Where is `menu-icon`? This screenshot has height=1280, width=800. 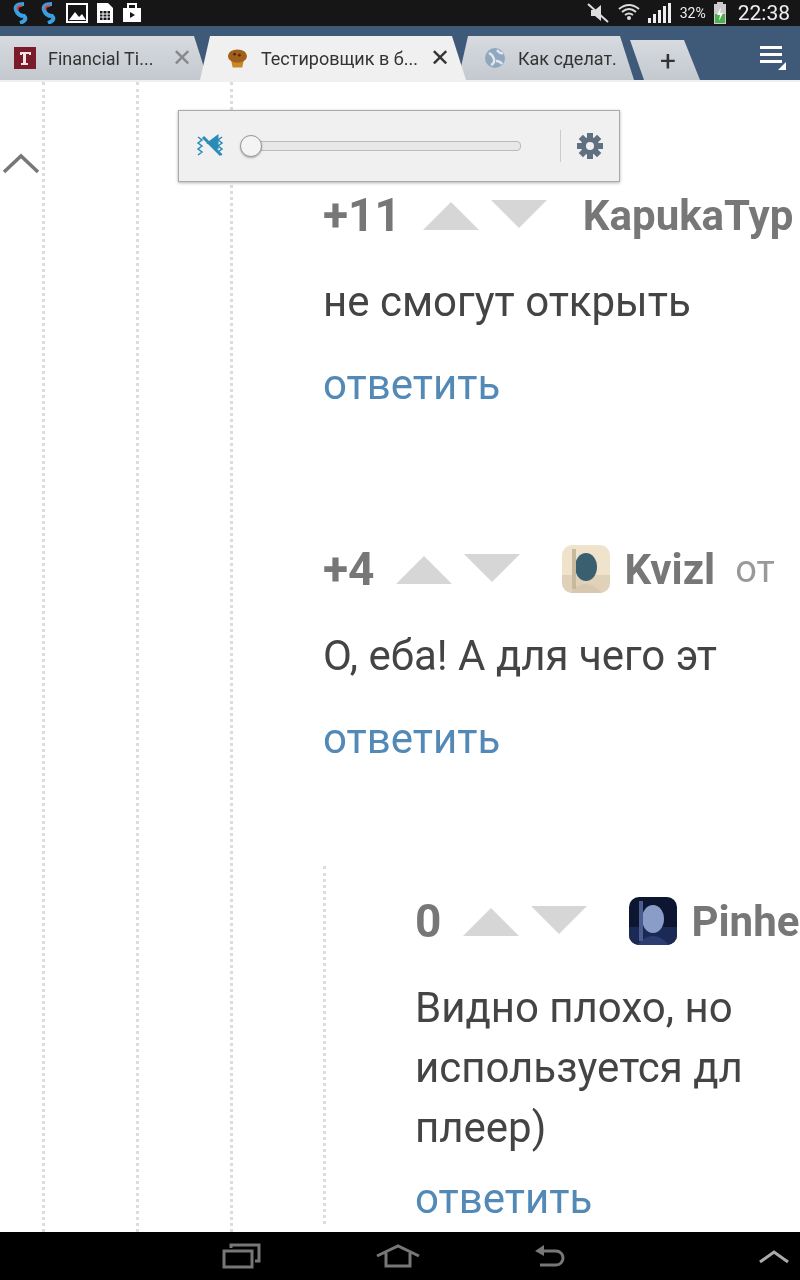 menu-icon is located at coordinates (773, 57).